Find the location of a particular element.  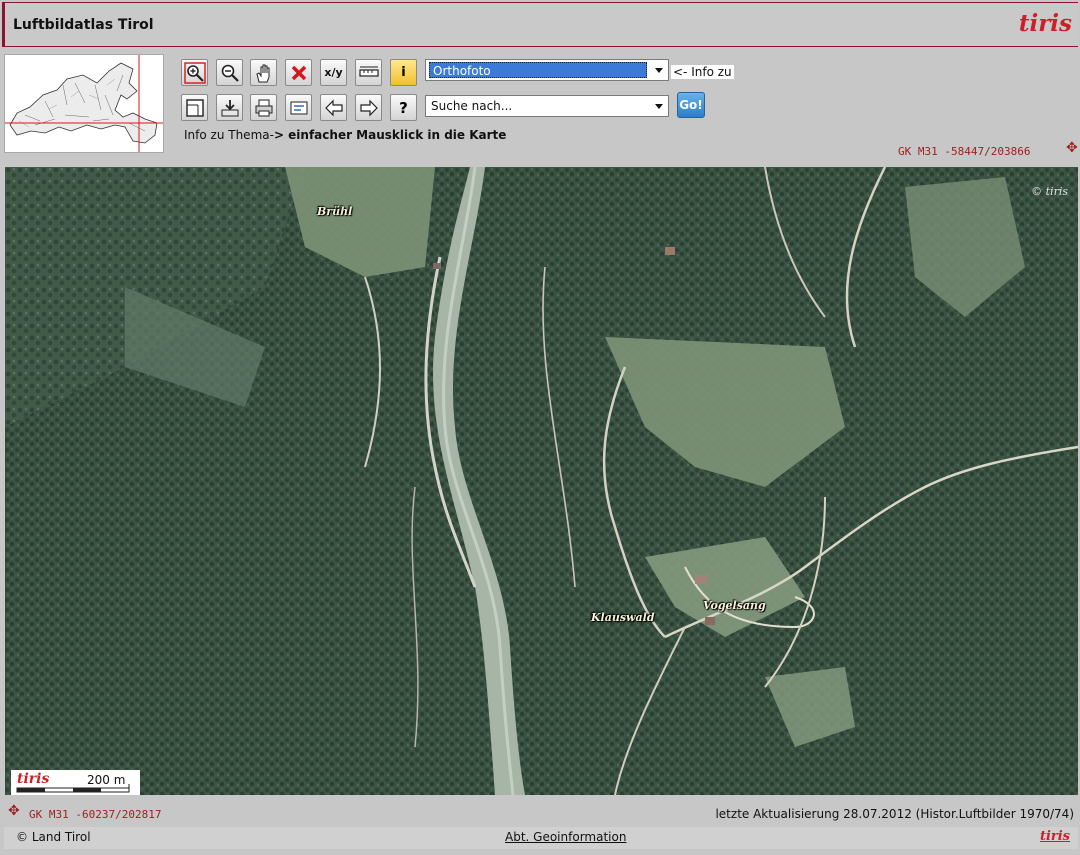

zoom-out-icon is located at coordinates (230, 73).